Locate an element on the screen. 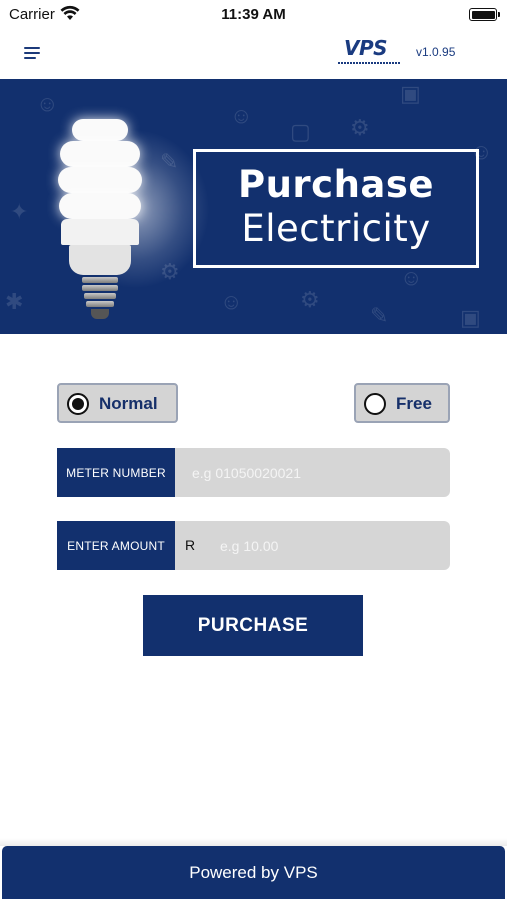 Image resolution: width=507 pixels, height=900 pixels. purchase-button: PURCHASE is located at coordinates (253, 625).